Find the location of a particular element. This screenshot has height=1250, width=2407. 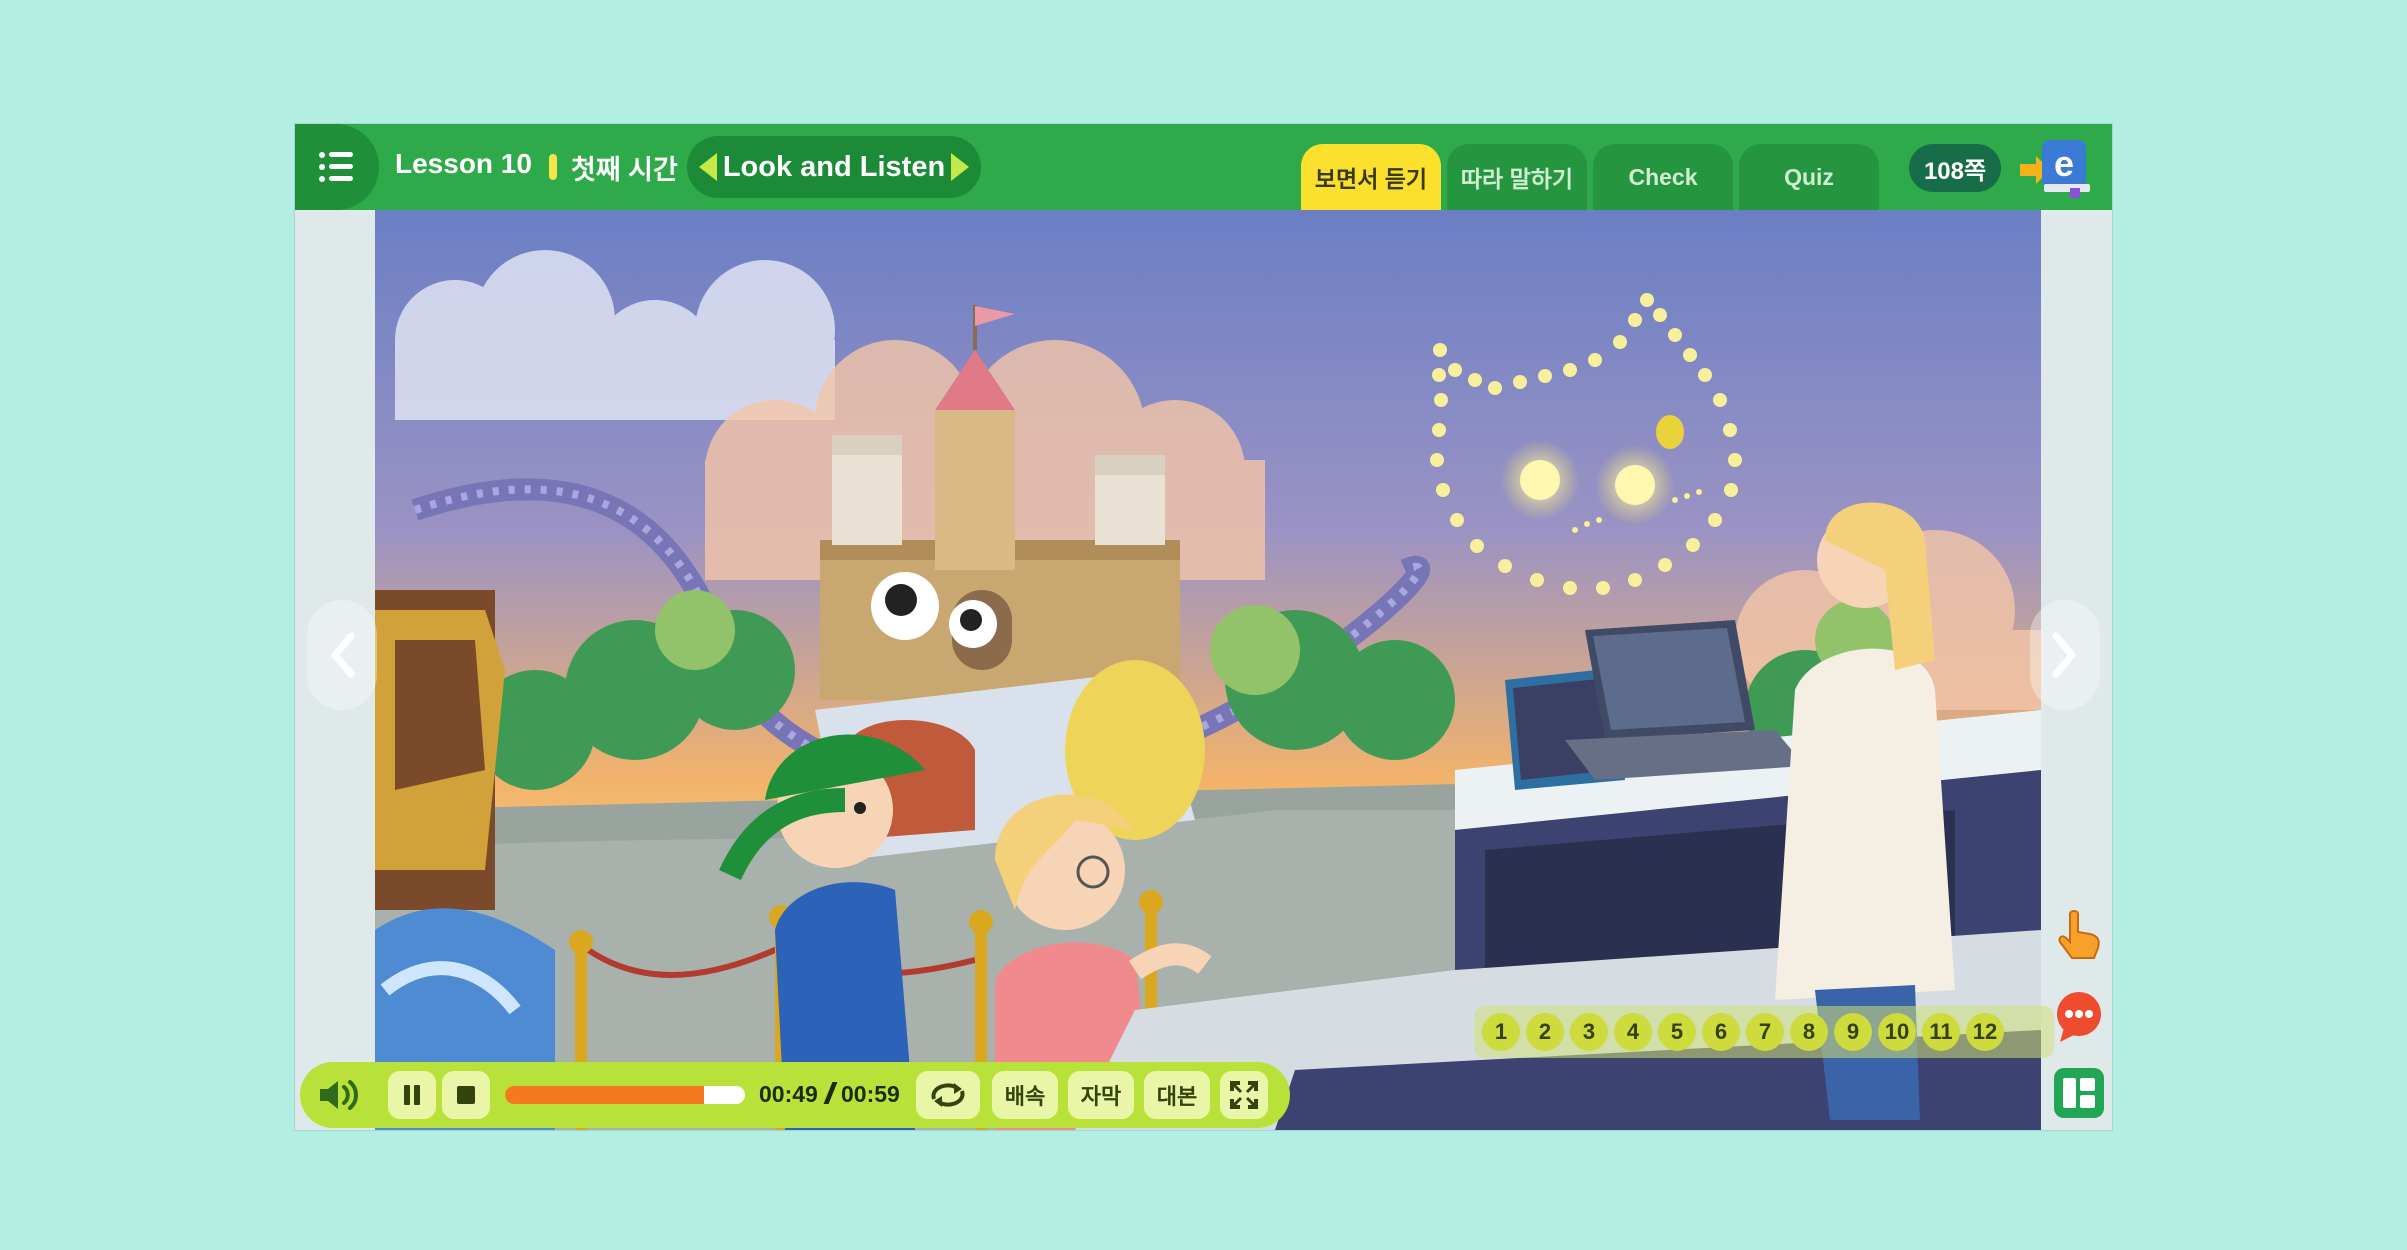

scene-page-5: 5 is located at coordinates (1677, 1032).